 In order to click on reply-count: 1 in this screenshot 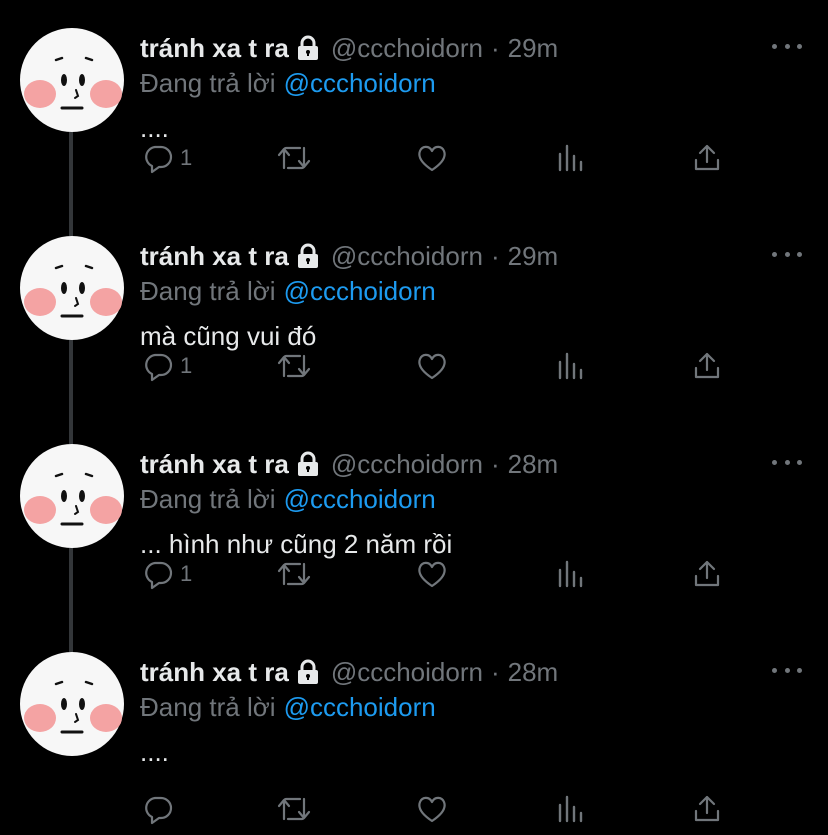, I will do `click(186, 365)`.